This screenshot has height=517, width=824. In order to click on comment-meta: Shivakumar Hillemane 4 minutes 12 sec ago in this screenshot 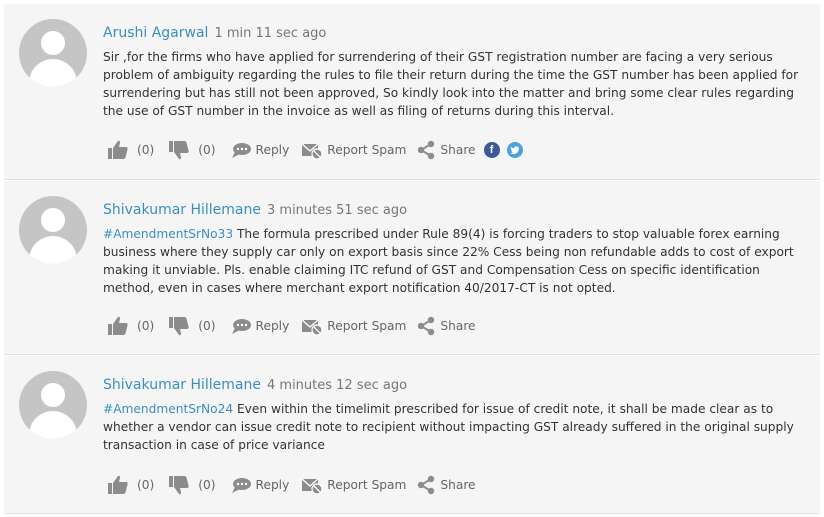, I will do `click(255, 383)`.